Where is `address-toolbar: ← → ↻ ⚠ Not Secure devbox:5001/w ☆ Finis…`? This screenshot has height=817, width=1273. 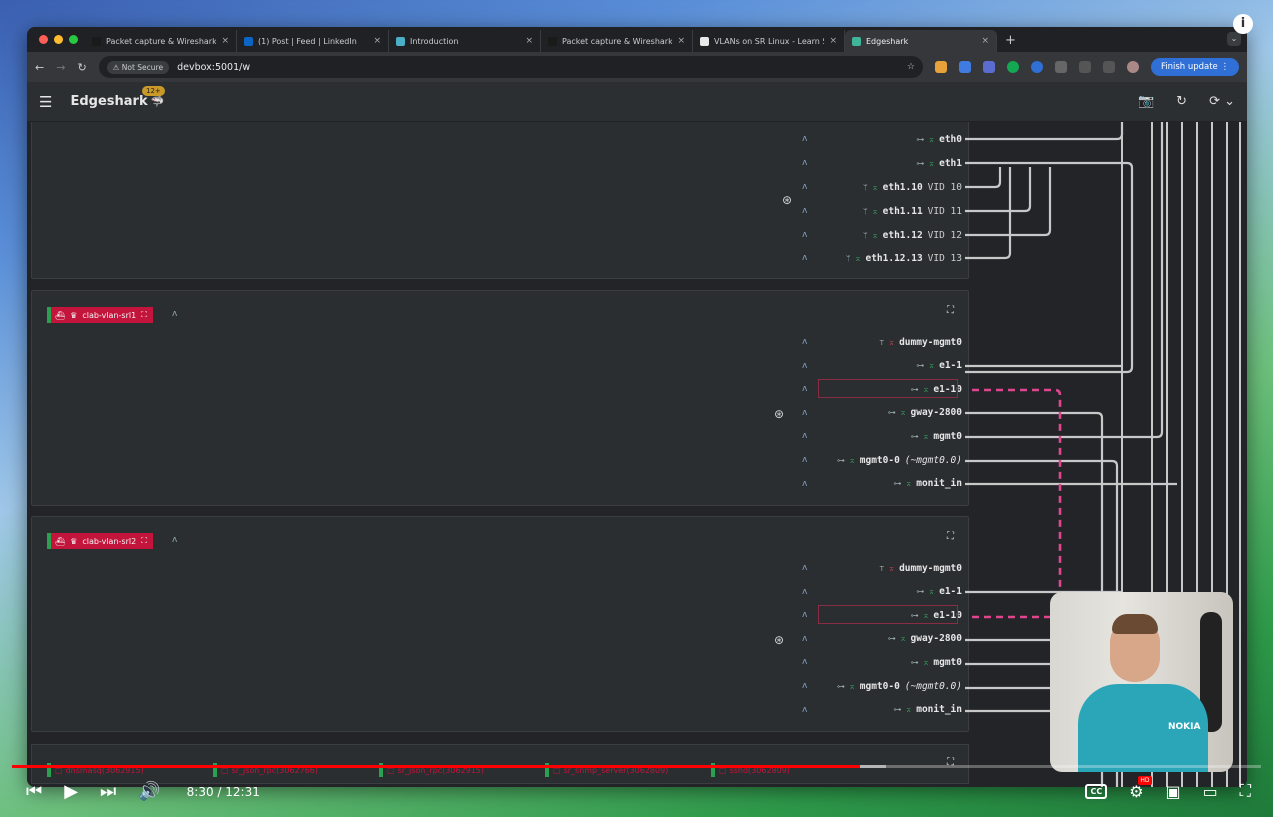
address-toolbar: ← → ↻ ⚠ Not Secure devbox:5001/w ☆ Finis… is located at coordinates (637, 67).